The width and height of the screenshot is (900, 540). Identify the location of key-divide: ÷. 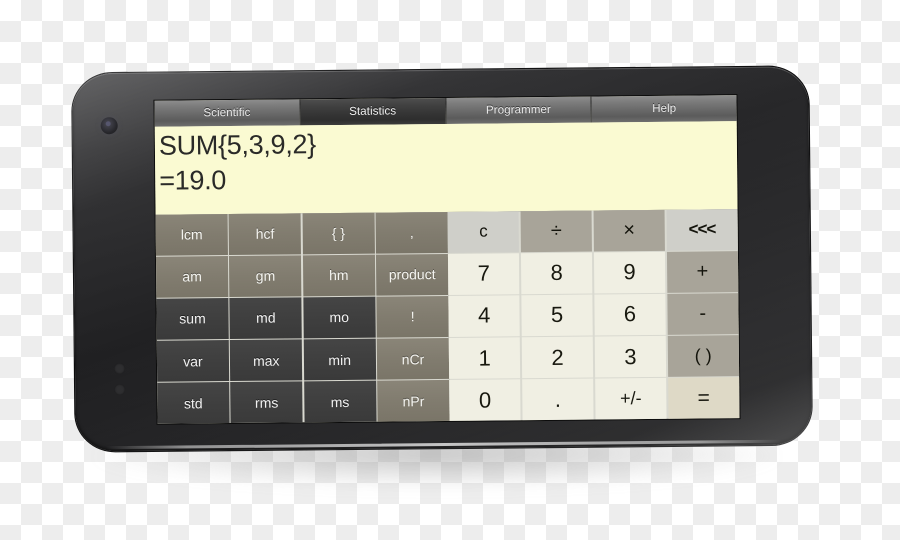
(556, 231).